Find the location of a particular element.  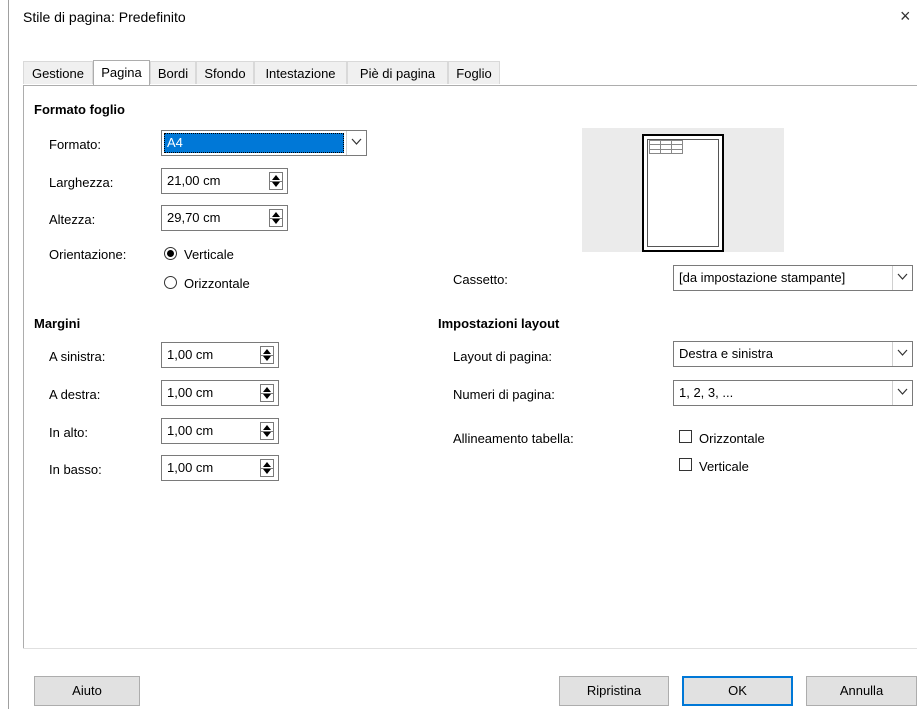

tab-sfondo: Sfondo is located at coordinates (225, 72).